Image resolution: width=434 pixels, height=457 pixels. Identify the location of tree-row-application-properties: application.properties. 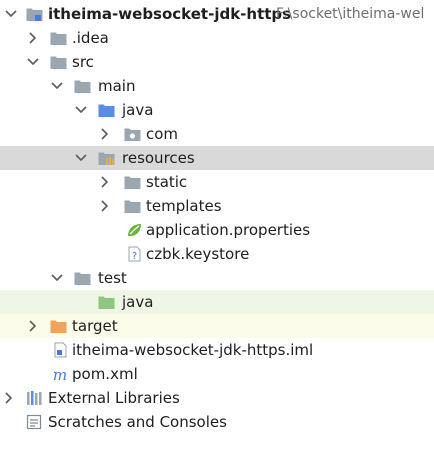
(217, 230).